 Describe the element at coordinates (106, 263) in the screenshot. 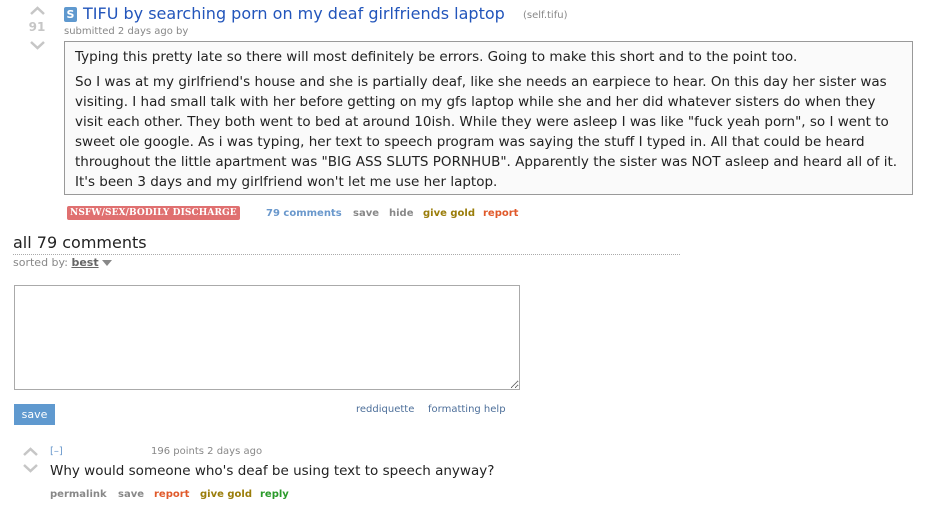

I see `dropdown-caret-icon` at that location.